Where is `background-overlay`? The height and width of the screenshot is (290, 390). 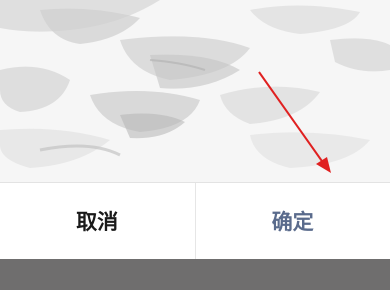 background-overlay is located at coordinates (195, 274).